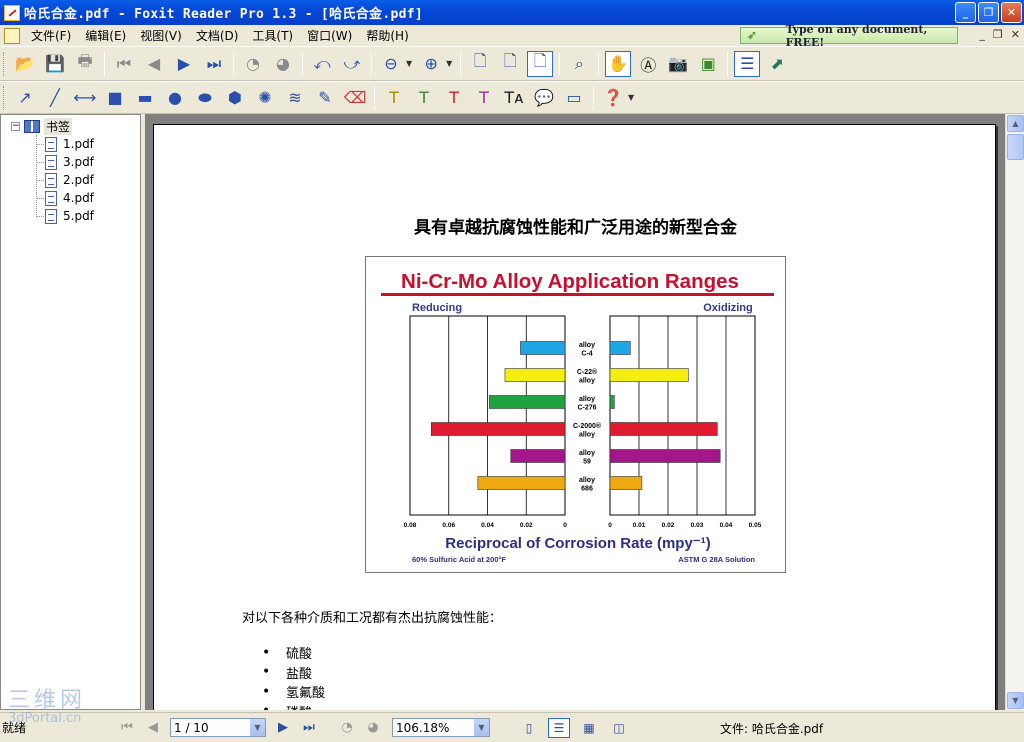  I want to click on go-forward-icon: ◕, so click(373, 728).